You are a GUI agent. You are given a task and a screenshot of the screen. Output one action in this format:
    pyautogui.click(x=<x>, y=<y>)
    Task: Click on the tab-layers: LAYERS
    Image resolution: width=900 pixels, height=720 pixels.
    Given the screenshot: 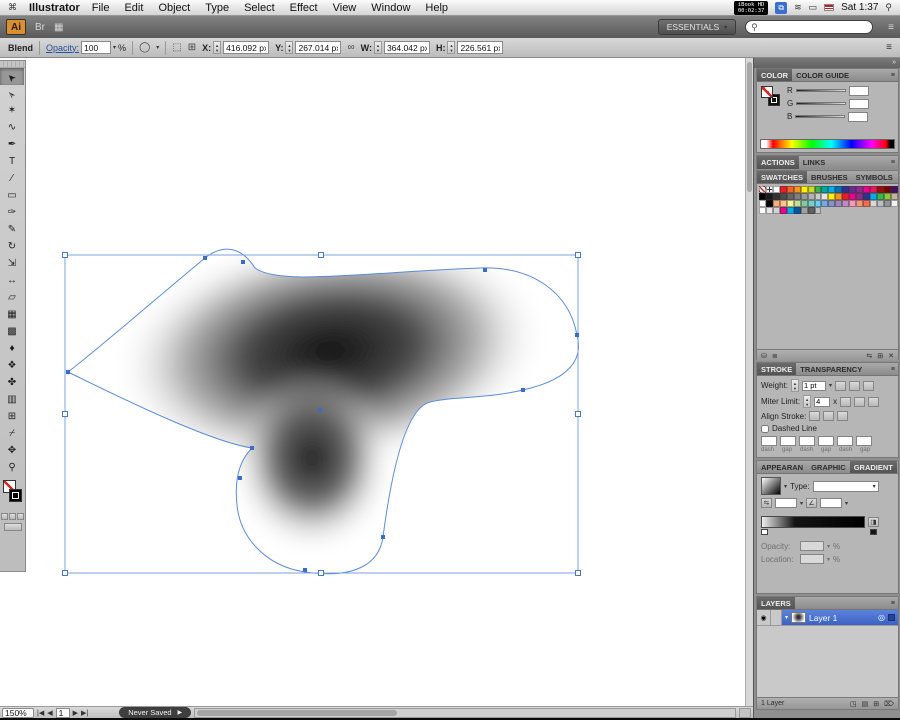 What is the action you would take?
    pyautogui.click(x=776, y=603)
    